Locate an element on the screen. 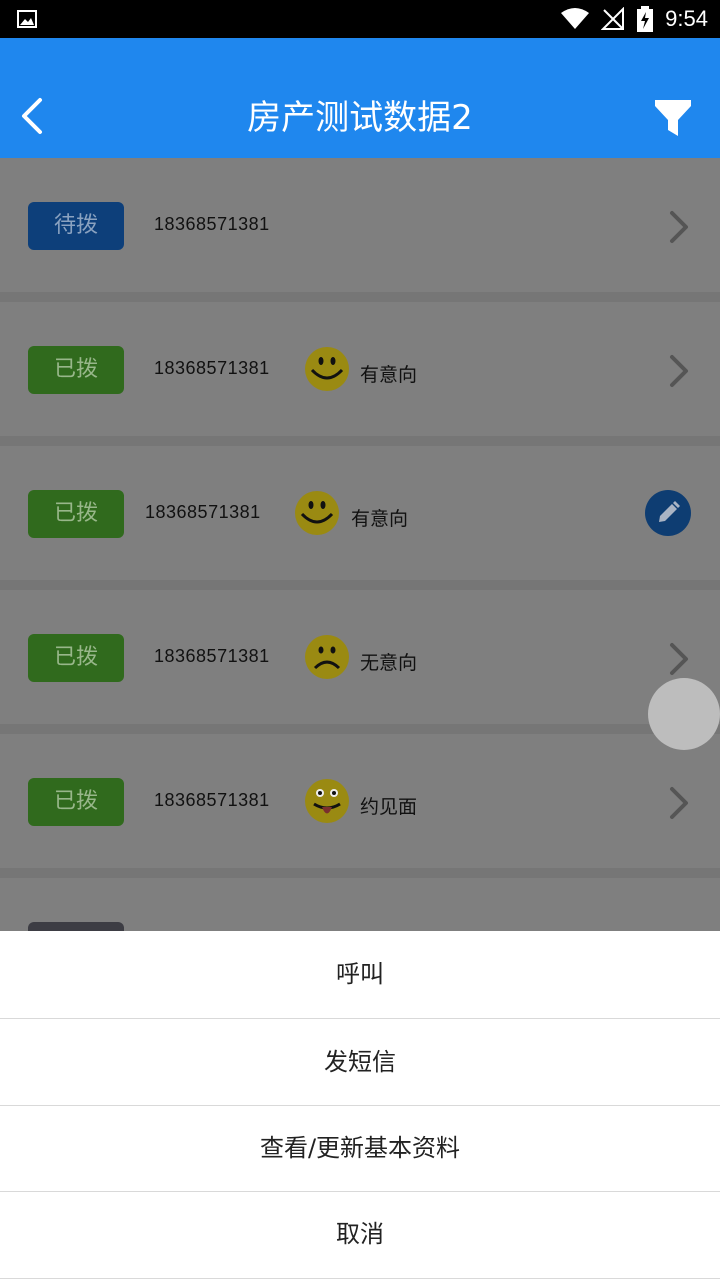 Image resolution: width=720 pixels, height=1280 pixels. page-title: 房产测试数据2 is located at coordinates (360, 118).